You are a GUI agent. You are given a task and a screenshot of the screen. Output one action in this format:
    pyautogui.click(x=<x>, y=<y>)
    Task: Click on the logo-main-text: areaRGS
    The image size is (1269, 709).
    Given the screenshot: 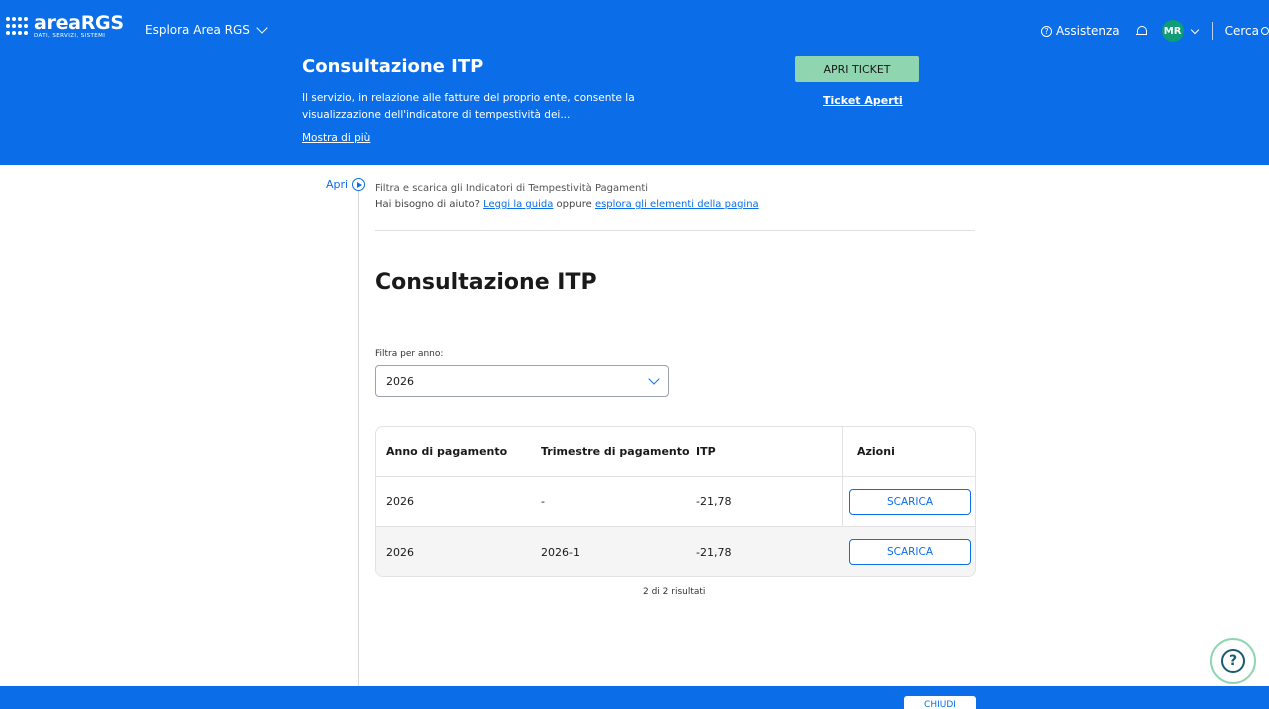 What is the action you would take?
    pyautogui.click(x=79, y=23)
    